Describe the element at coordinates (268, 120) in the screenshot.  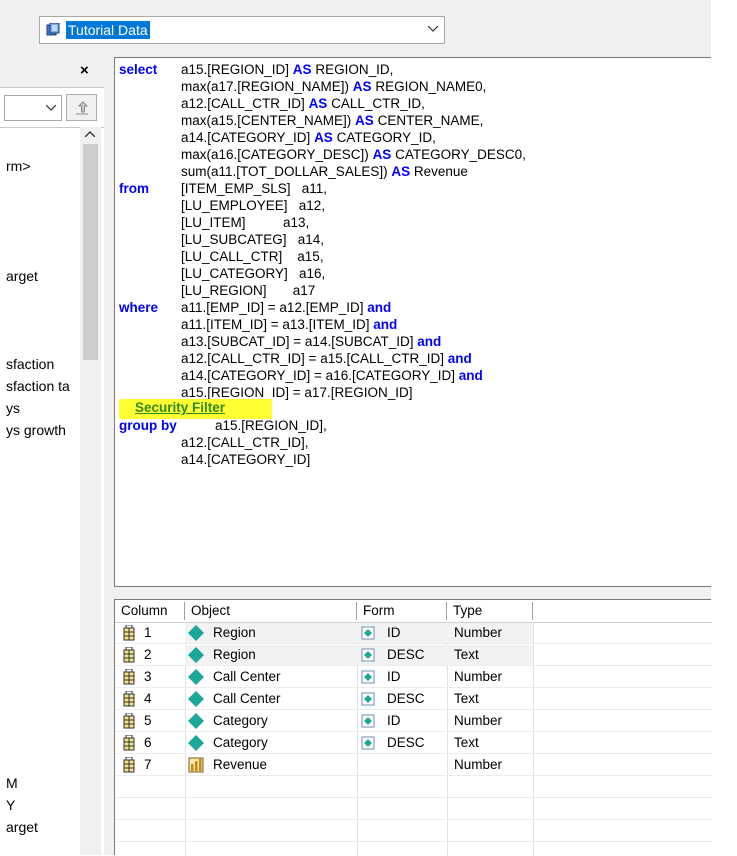
I see `sql-text: max(a15.[CENTER_NAME])` at that location.